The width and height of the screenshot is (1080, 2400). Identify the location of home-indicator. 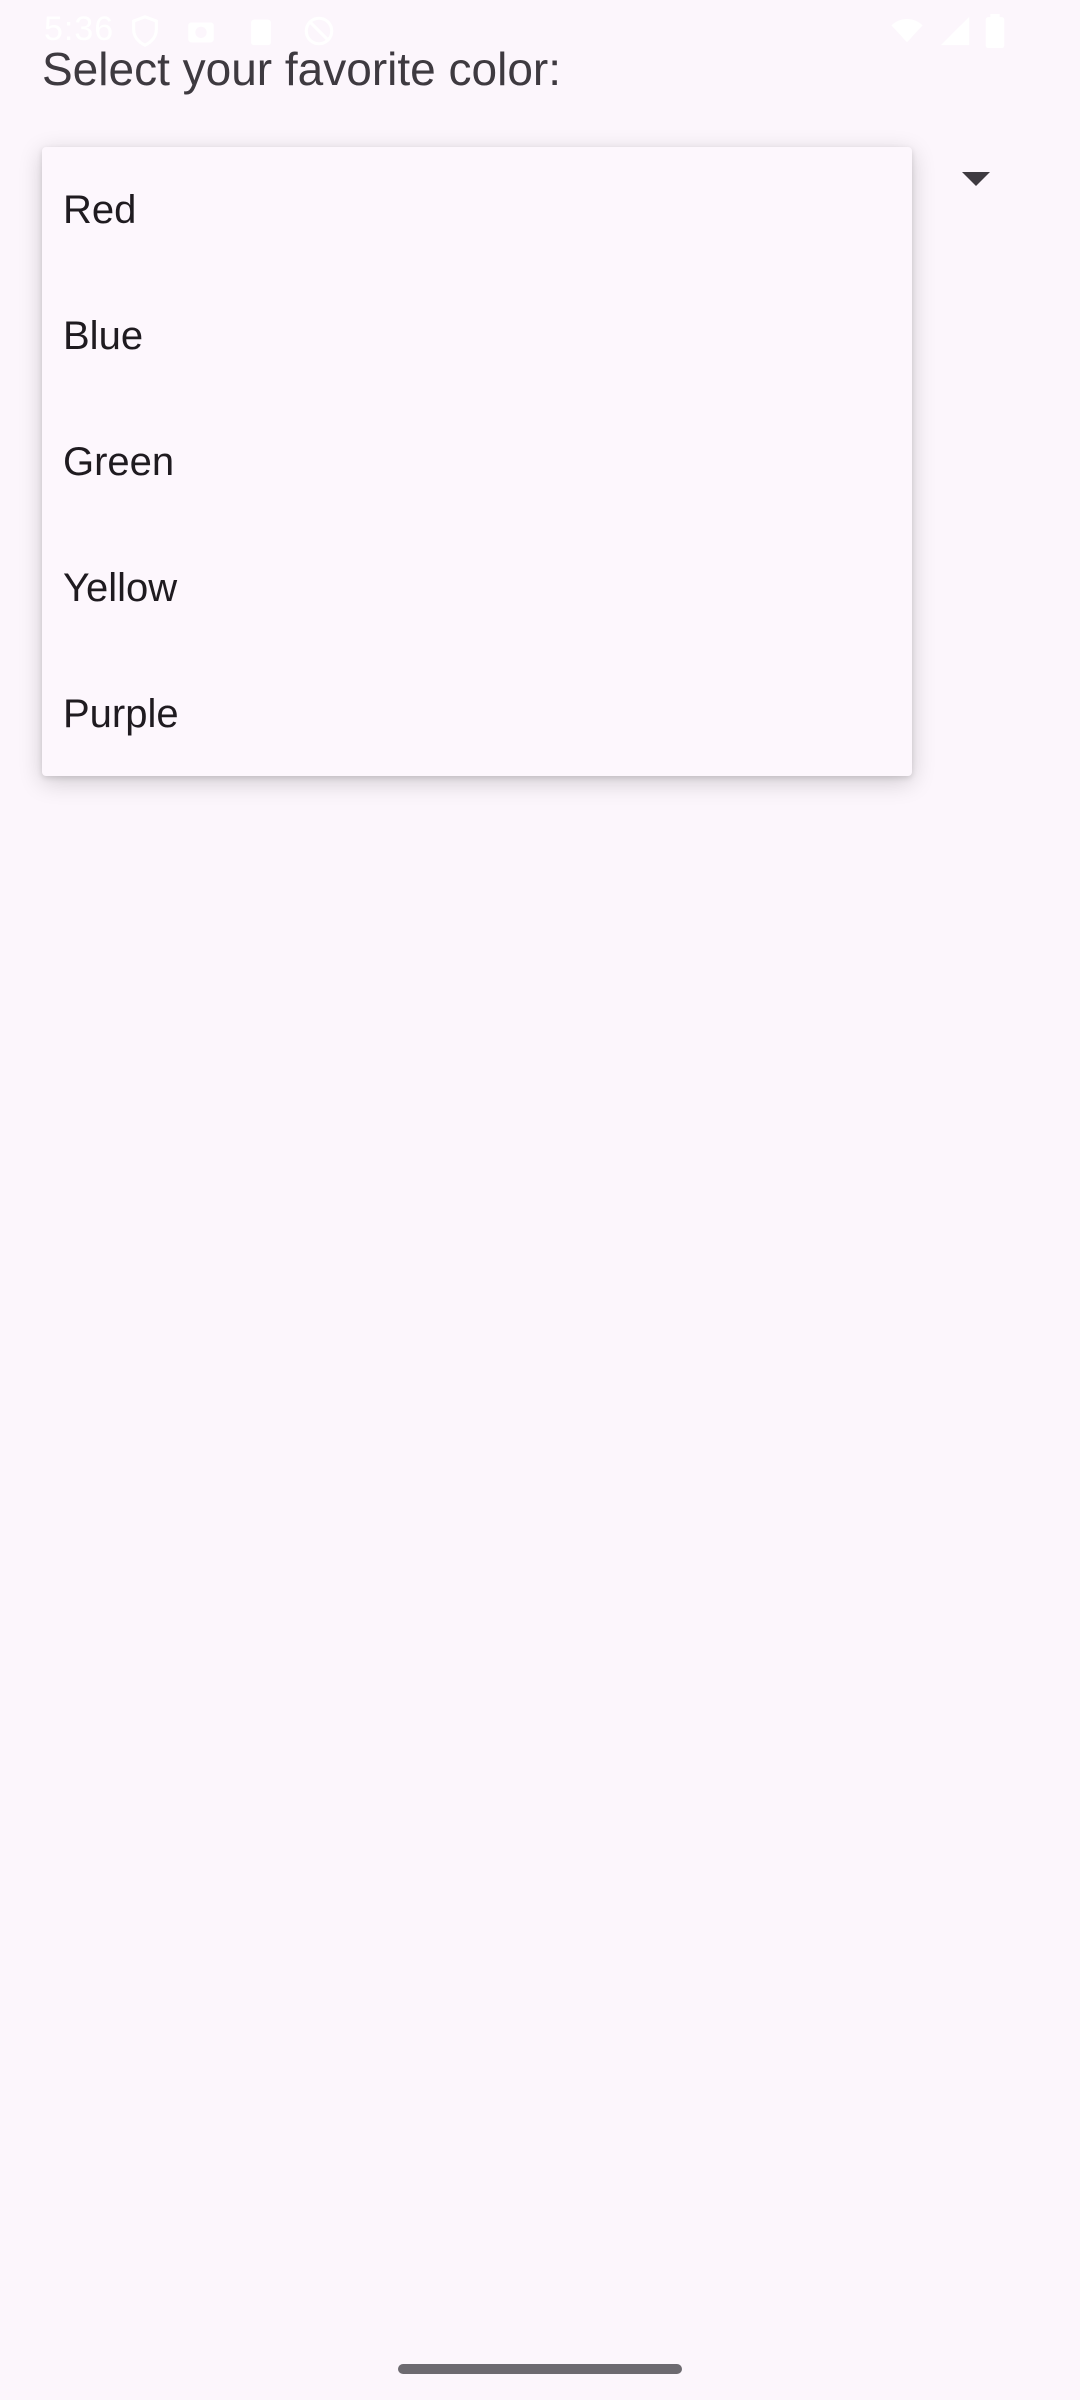
(540, 2369).